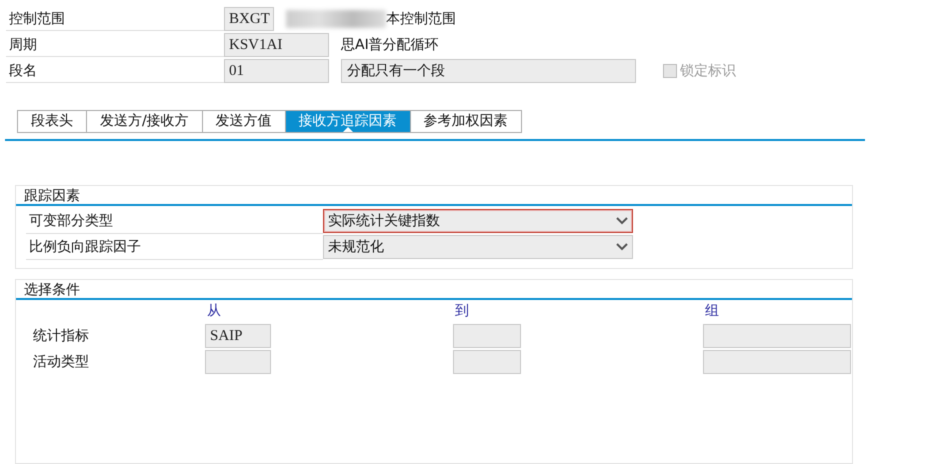 The height and width of the screenshot is (464, 927). What do you see at coordinates (174, 247) in the screenshot?
I see `field-label: 比例负向跟踪因子` at bounding box center [174, 247].